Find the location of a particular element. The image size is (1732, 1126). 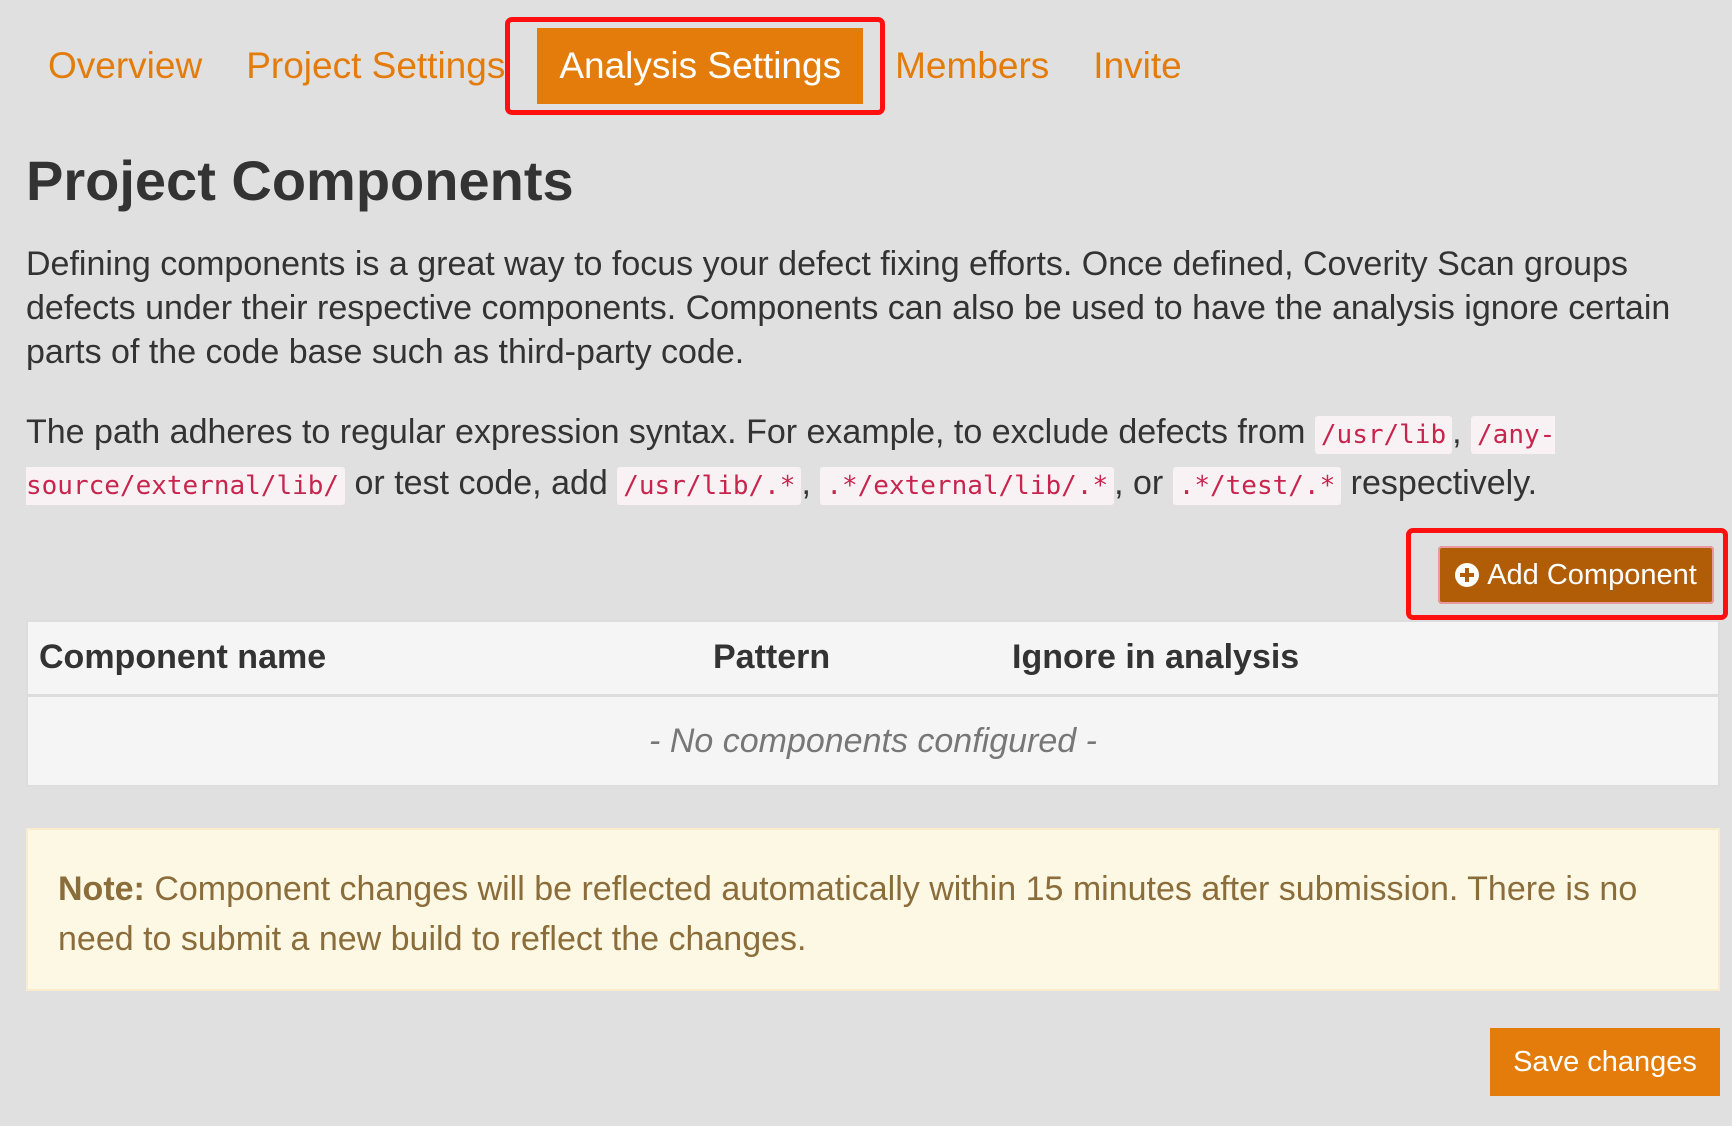

column-header-component-name: Component name is located at coordinates (183, 657).